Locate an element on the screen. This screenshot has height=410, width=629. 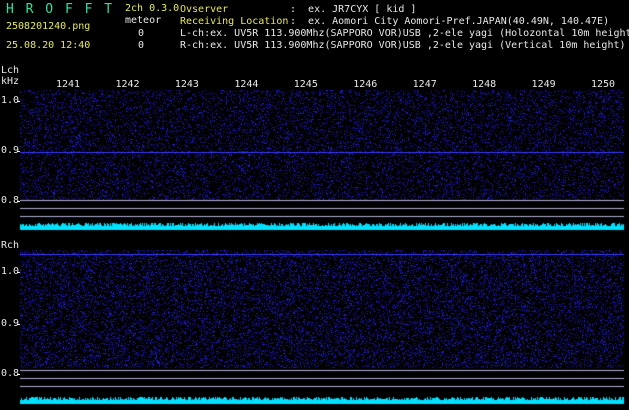
channel-version: 2ch 0.3.0 is located at coordinates (152, 8).